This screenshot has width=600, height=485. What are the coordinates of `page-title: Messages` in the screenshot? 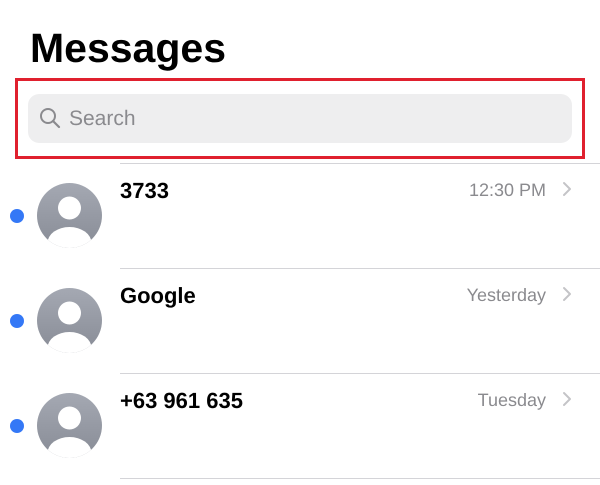 It's located at (129, 48).